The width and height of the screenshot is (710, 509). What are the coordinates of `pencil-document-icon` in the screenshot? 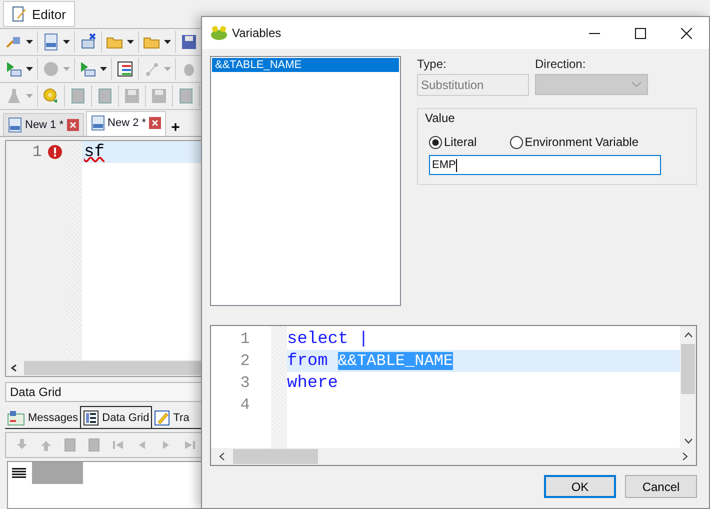 It's located at (19, 14).